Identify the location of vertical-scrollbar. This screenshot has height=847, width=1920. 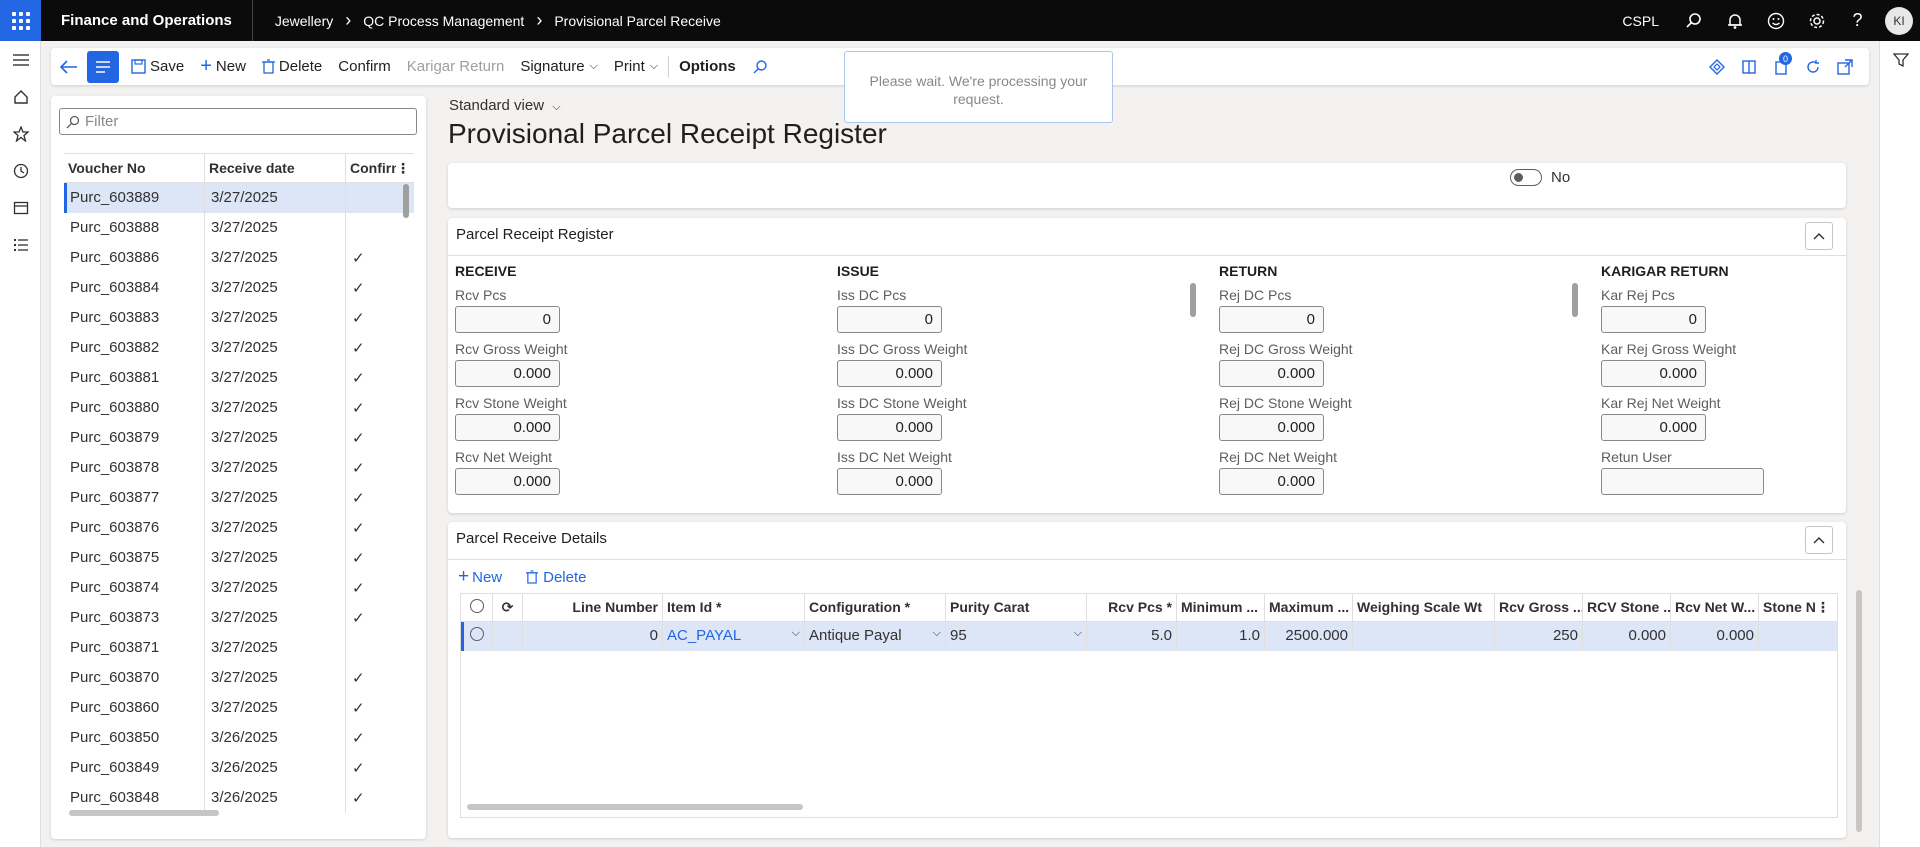
(1859, 711).